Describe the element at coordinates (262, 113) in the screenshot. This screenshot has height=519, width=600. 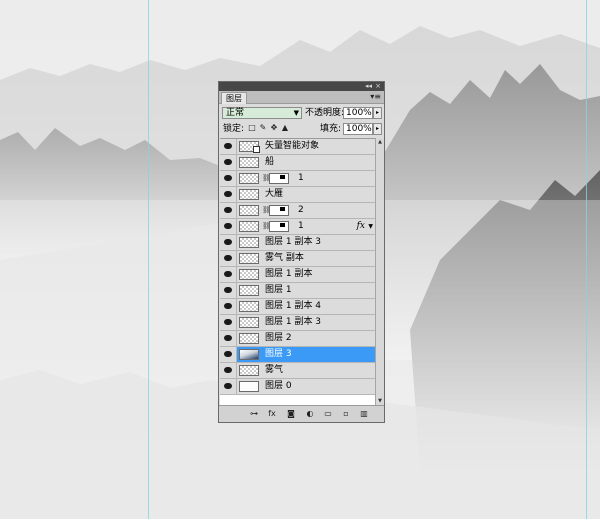
I see `blend-mode-select: 正常 ▼` at that location.